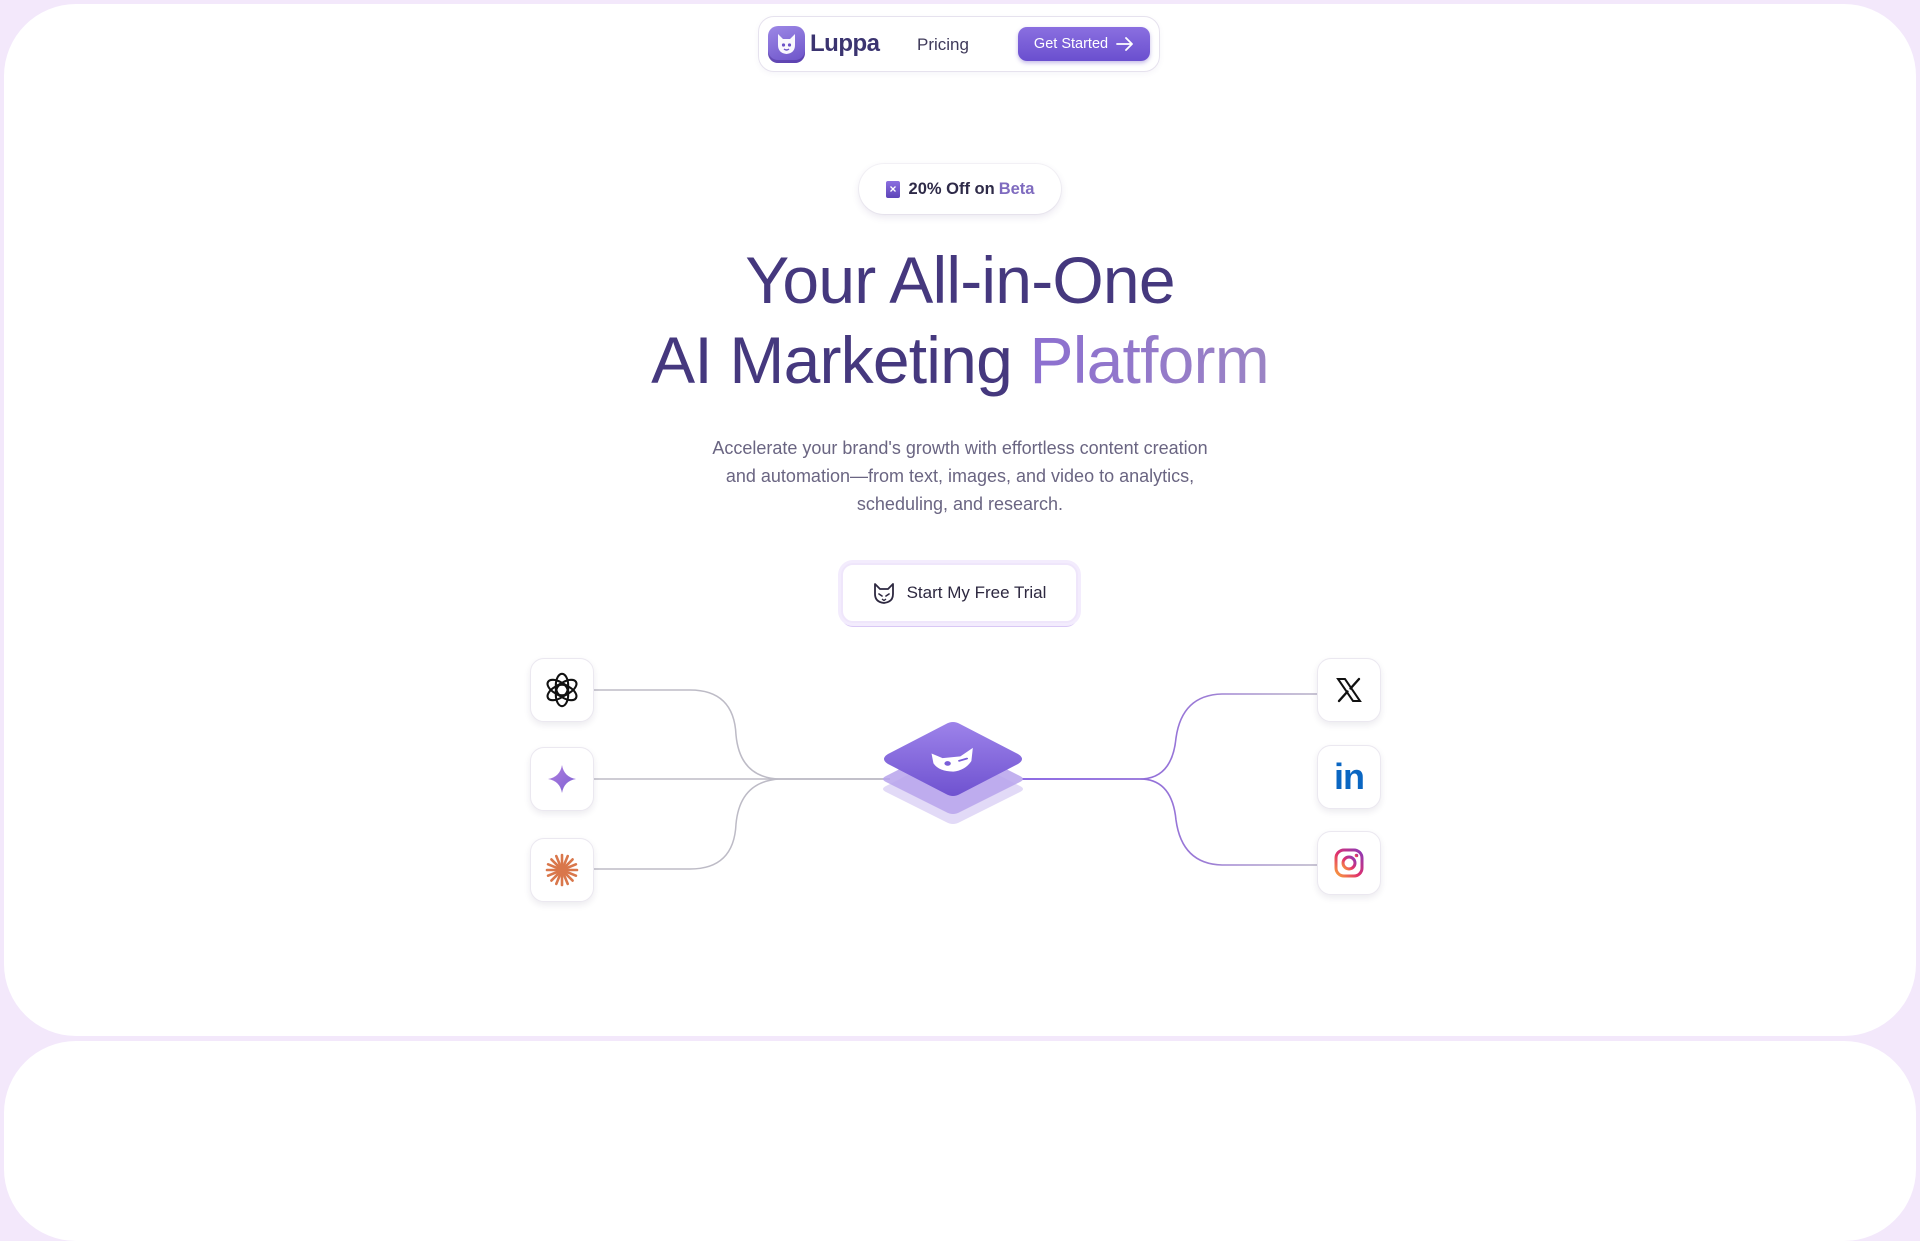 This screenshot has width=1920, height=1241. I want to click on linkedin-icon: in, so click(1349, 776).